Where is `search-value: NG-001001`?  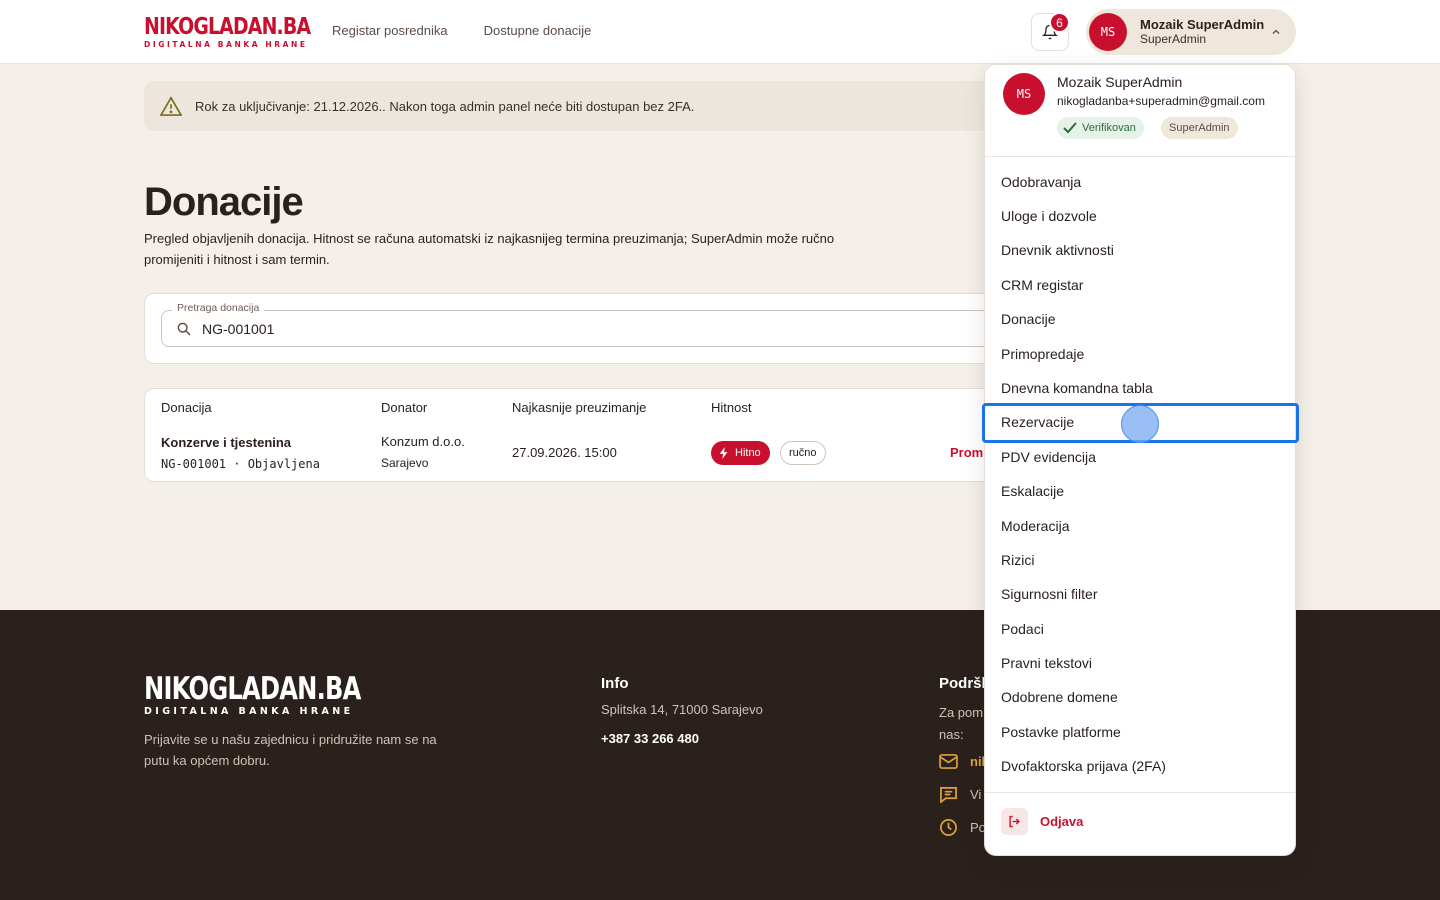 search-value: NG-001001 is located at coordinates (238, 328).